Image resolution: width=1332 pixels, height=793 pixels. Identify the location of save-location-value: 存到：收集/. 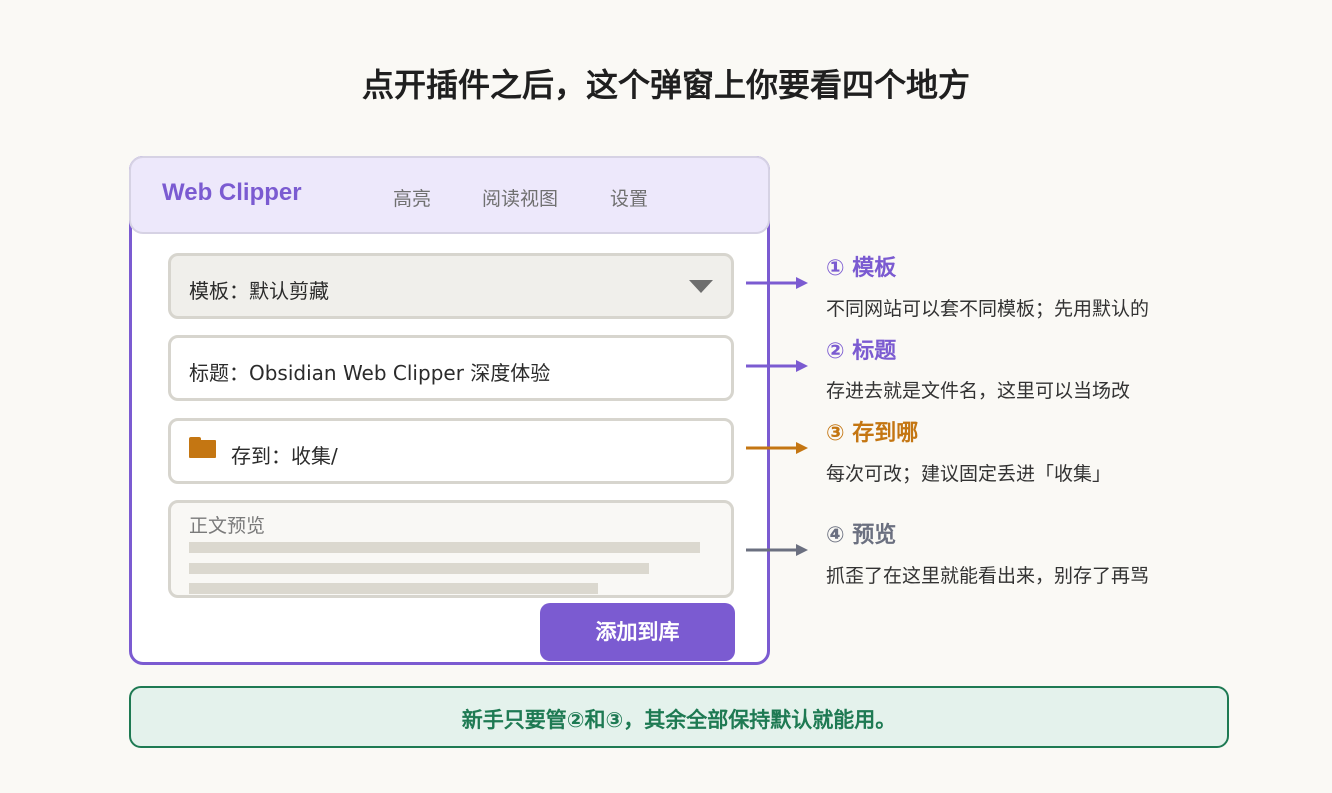
(284, 456).